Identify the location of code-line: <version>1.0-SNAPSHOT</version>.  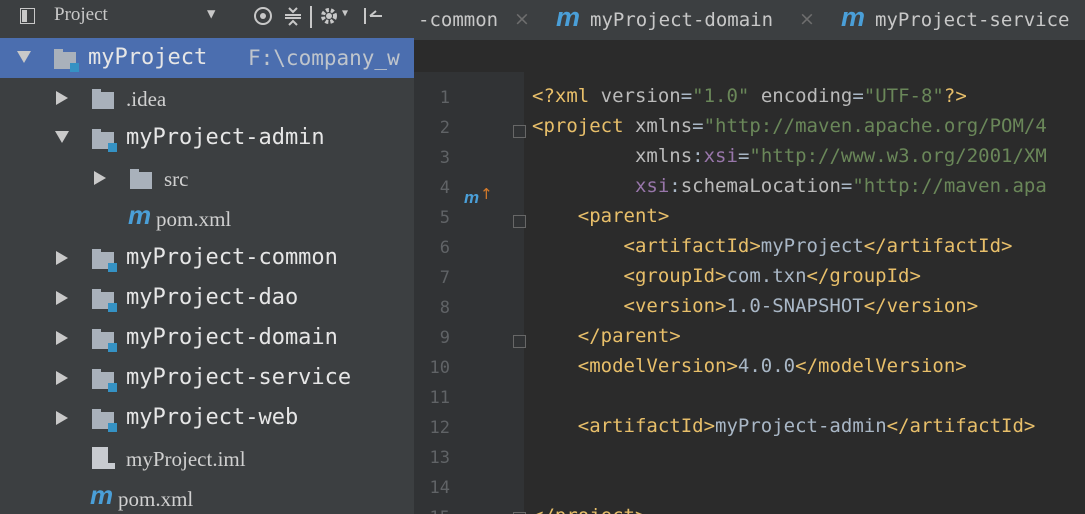
(755, 306).